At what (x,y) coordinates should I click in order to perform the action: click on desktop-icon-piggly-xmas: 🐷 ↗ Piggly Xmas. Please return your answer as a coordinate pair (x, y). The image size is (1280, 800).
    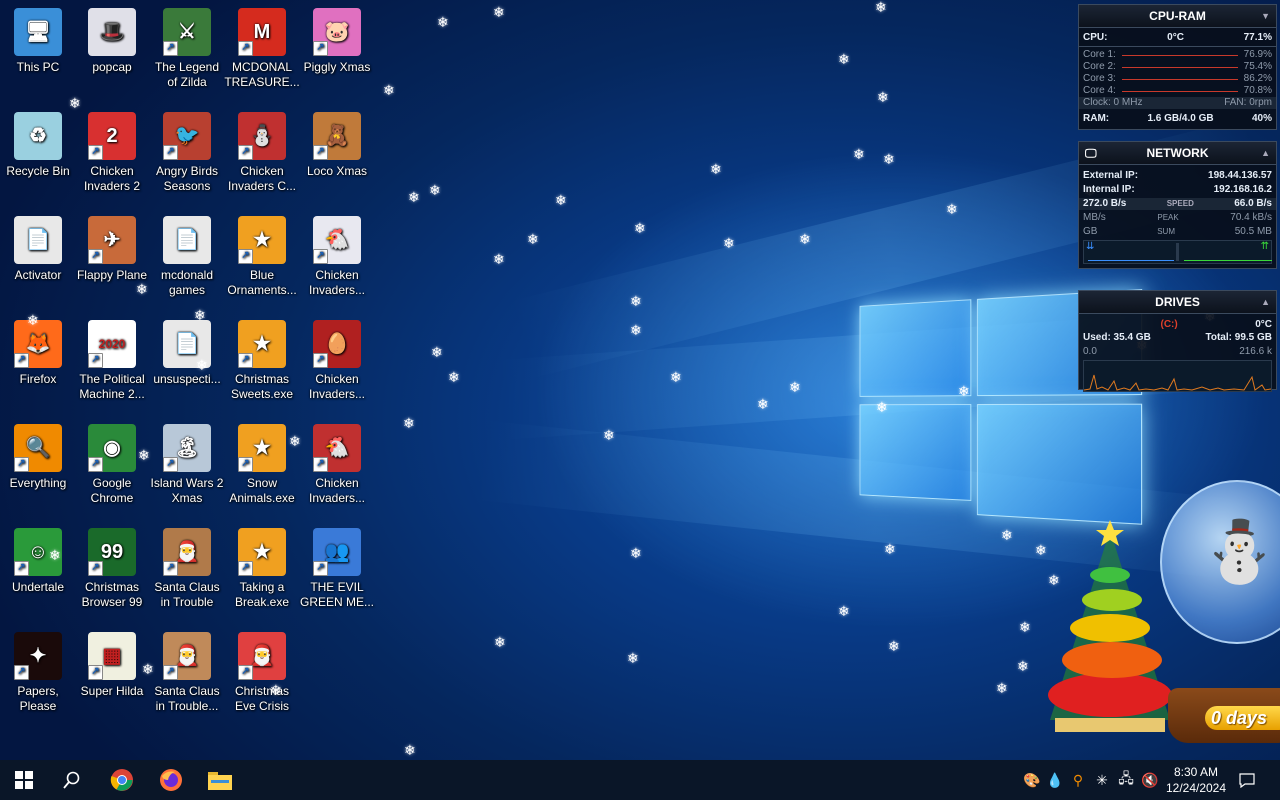
    Looking at the image, I should click on (337, 52).